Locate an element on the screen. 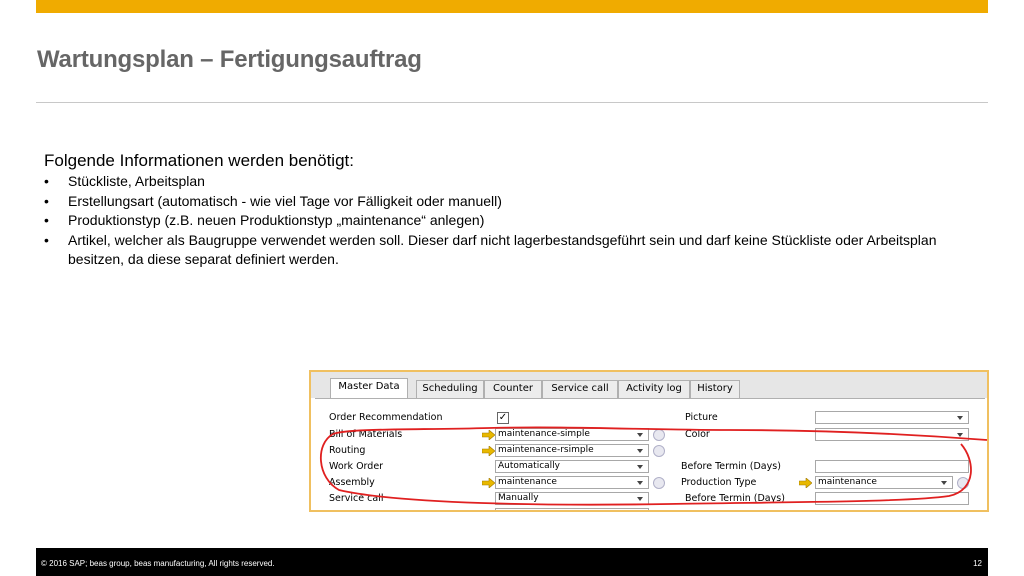 This screenshot has height=576, width=1024. tab-service-call: Service call is located at coordinates (580, 389).